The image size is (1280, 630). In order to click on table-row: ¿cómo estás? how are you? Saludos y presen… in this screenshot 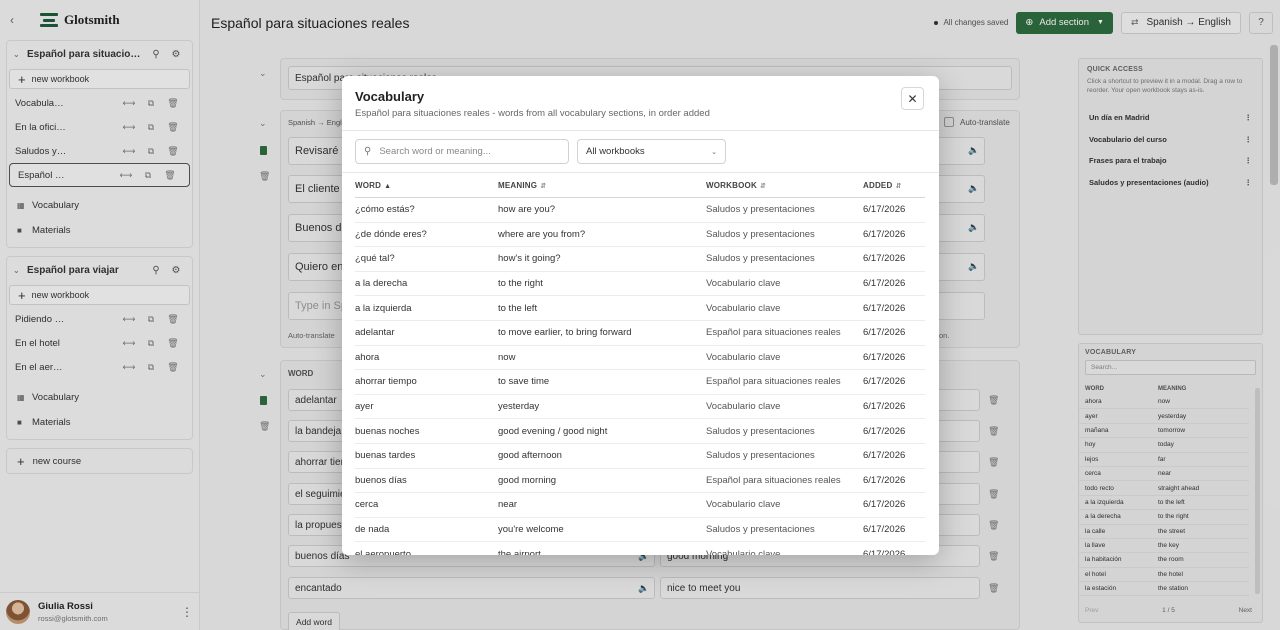, I will do `click(640, 210)`.